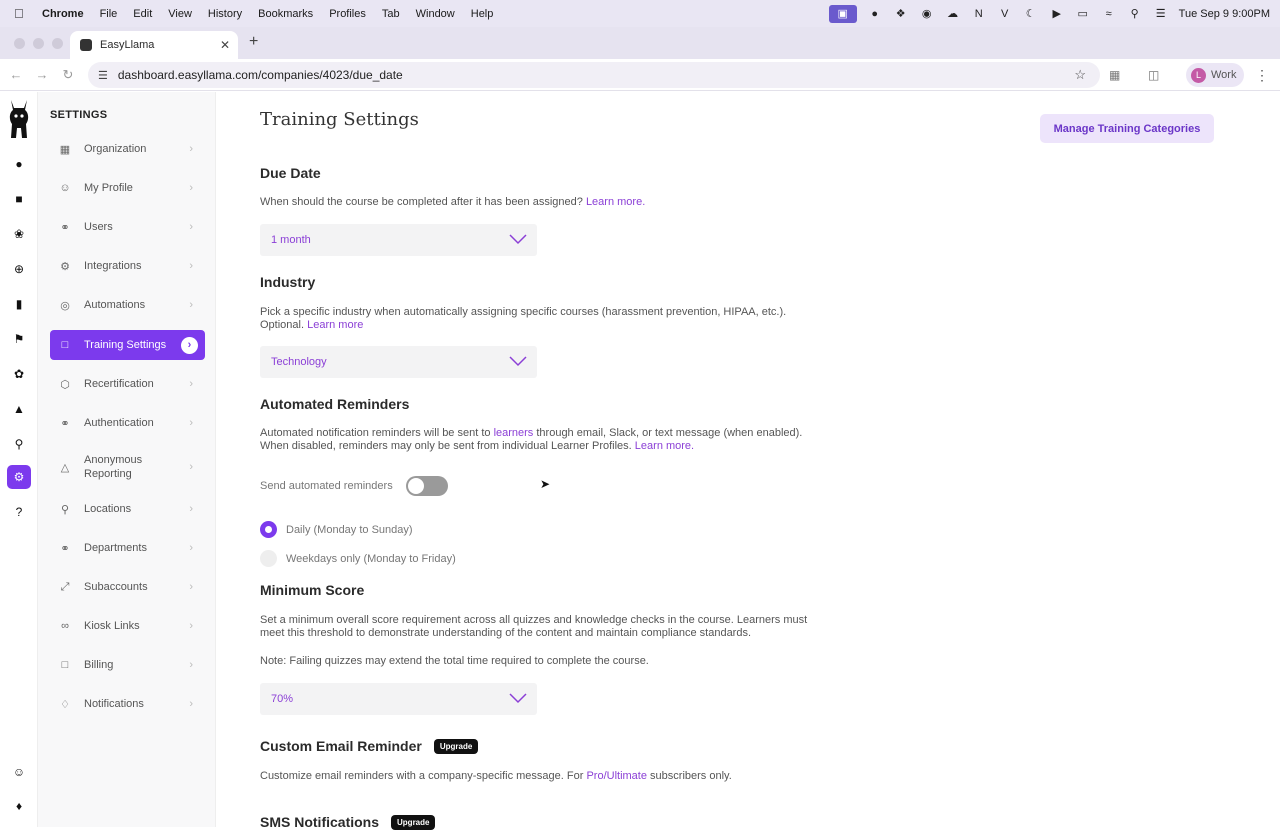 The height and width of the screenshot is (830, 1280). I want to click on zoom-icon: ●, so click(875, 14).